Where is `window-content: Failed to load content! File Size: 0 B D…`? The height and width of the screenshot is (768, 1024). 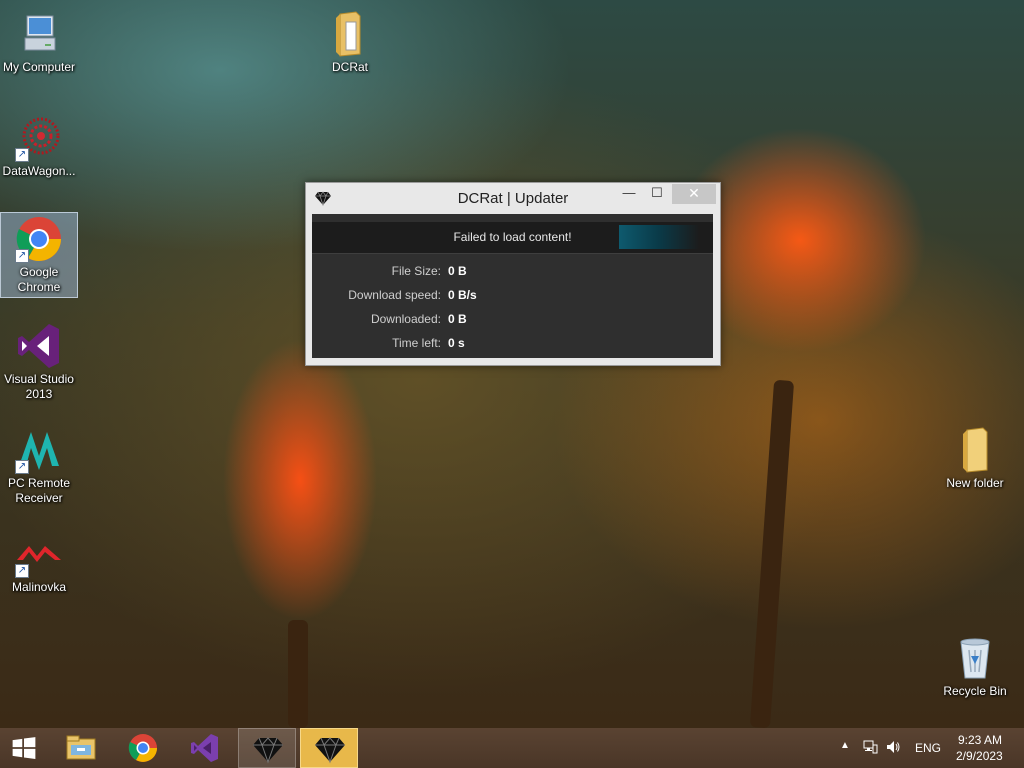 window-content: Failed to load content! File Size: 0 B D… is located at coordinates (512, 286).